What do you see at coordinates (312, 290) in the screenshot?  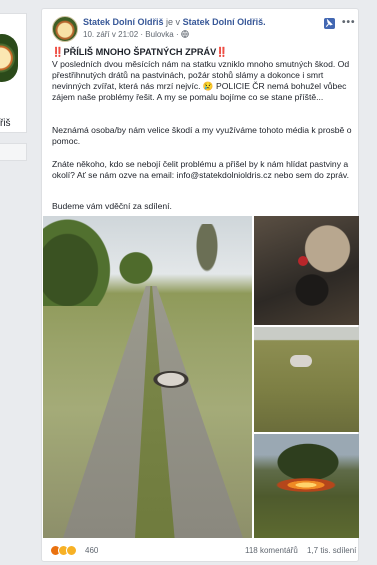 I see `photo-dark-shape` at bounding box center [312, 290].